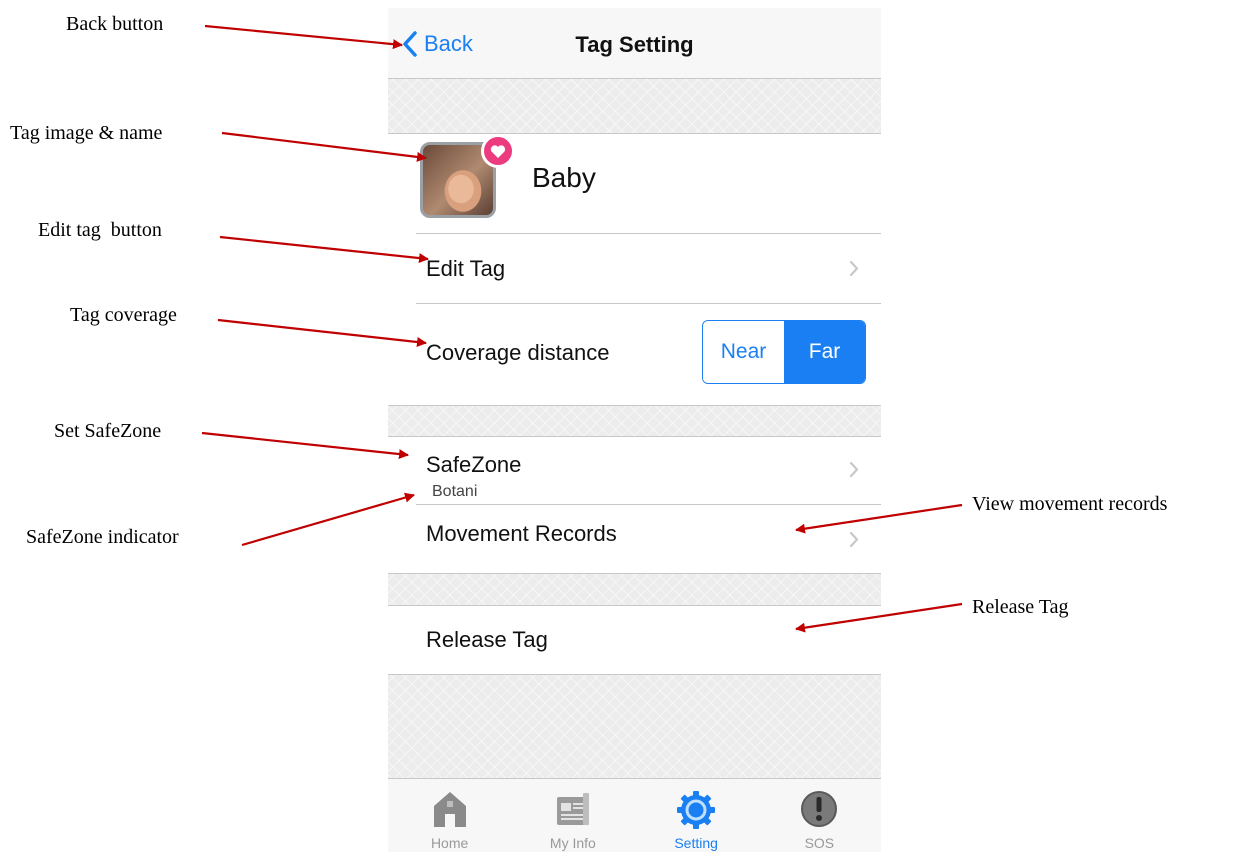  What do you see at coordinates (305, 445) in the screenshot?
I see `arrow-set-safezone` at bounding box center [305, 445].